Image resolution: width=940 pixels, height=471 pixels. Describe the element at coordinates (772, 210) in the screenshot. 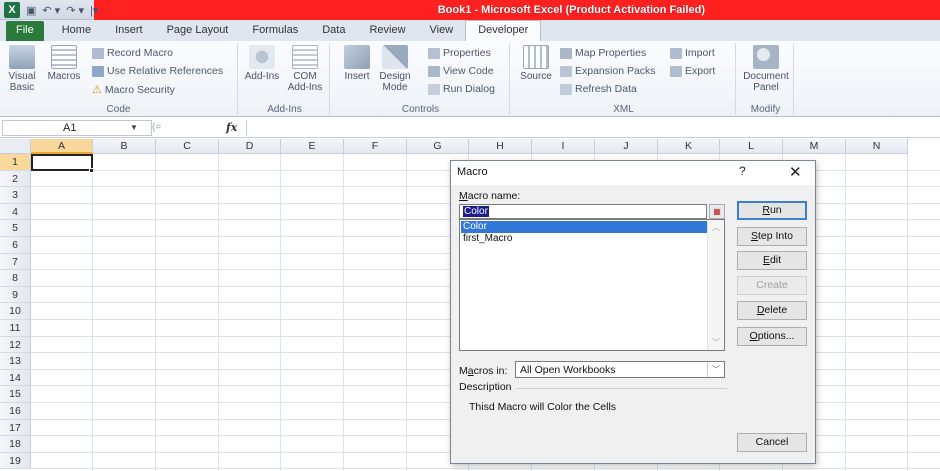

I see `run-button: Run` at that location.